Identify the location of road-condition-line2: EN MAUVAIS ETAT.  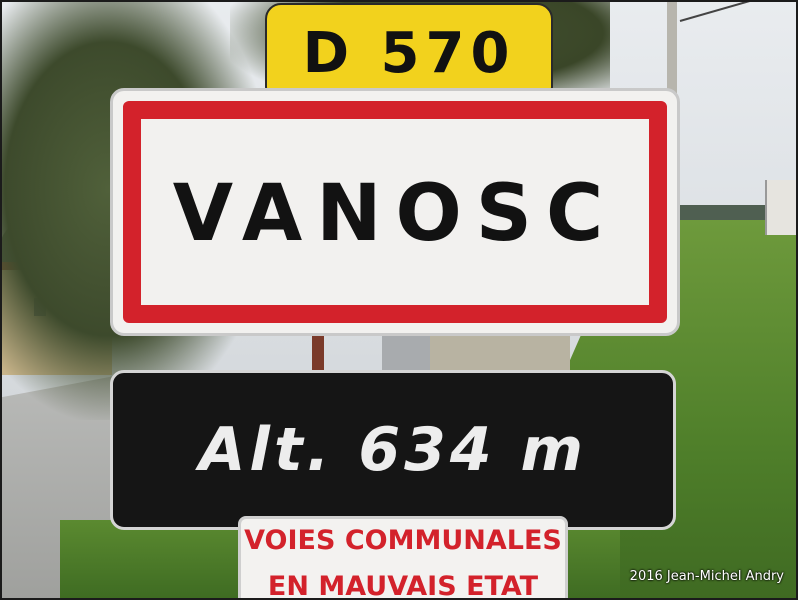
(403, 585).